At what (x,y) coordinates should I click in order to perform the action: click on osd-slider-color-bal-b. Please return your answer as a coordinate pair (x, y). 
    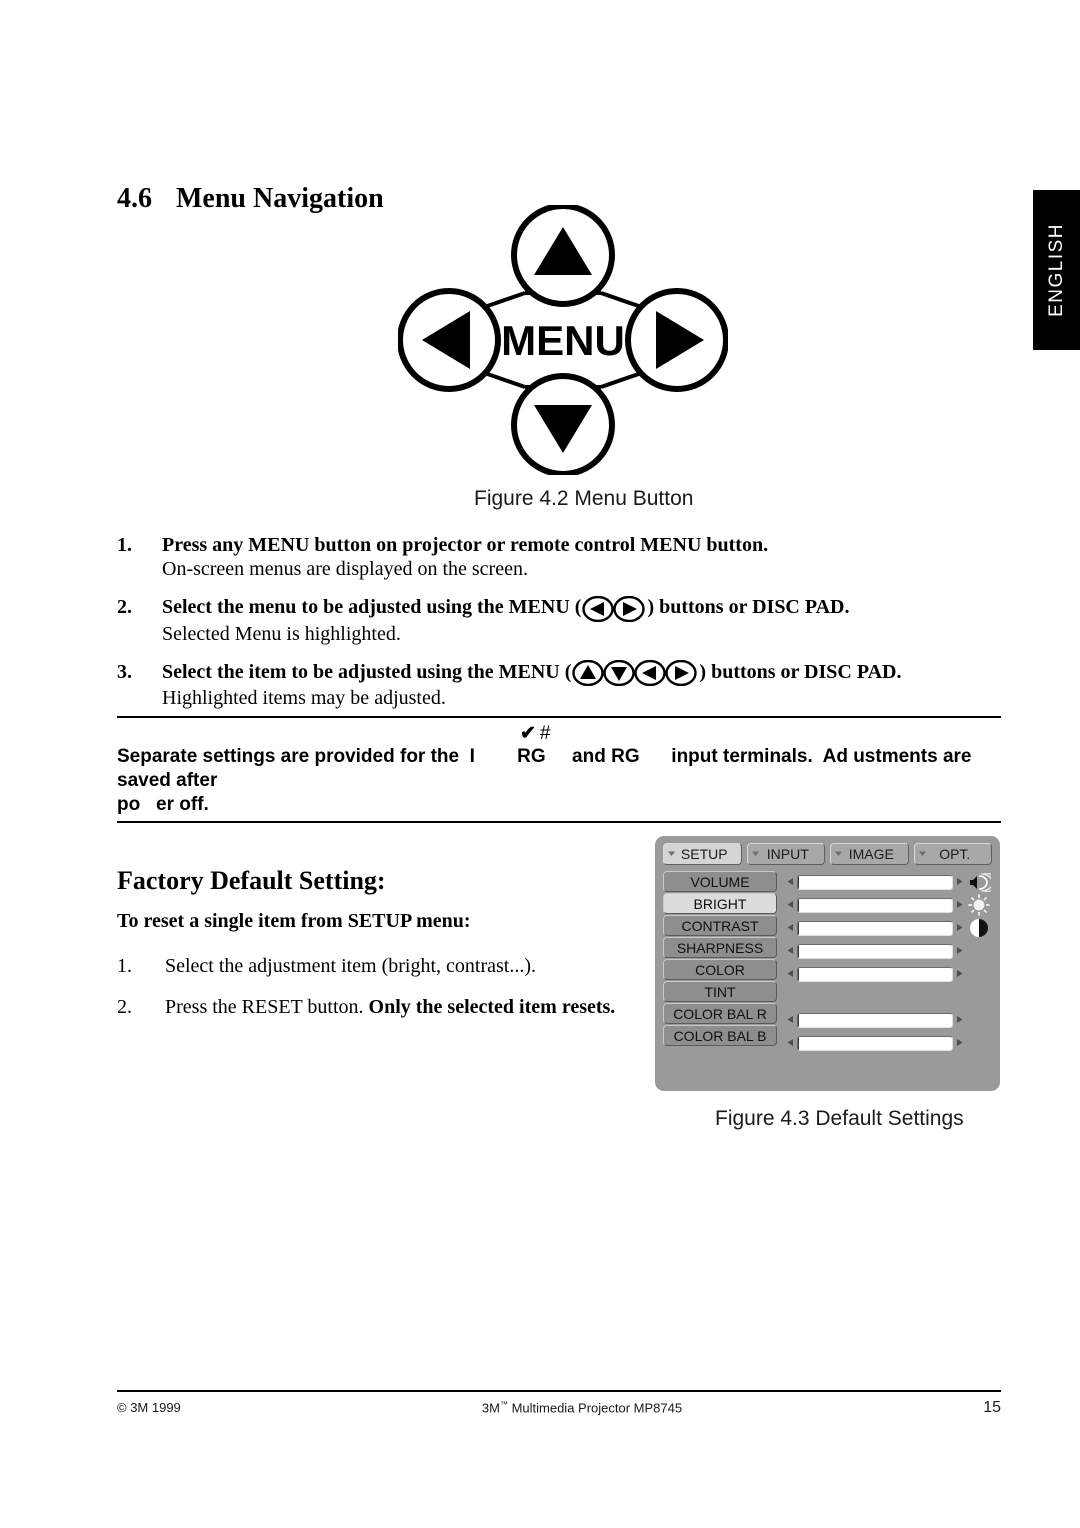
    Looking at the image, I should click on (889, 1043).